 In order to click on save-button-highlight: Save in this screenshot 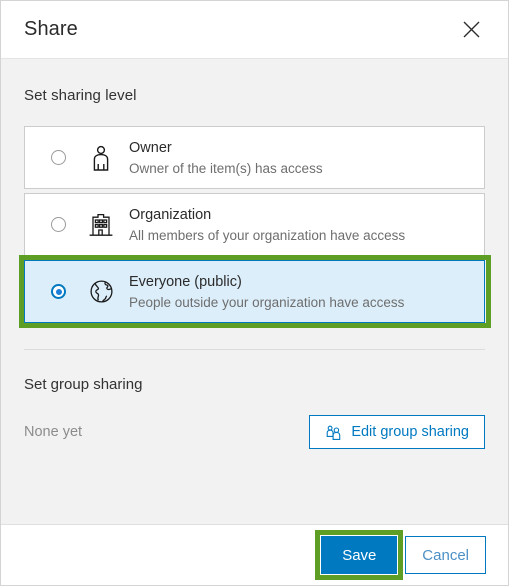, I will do `click(359, 555)`.